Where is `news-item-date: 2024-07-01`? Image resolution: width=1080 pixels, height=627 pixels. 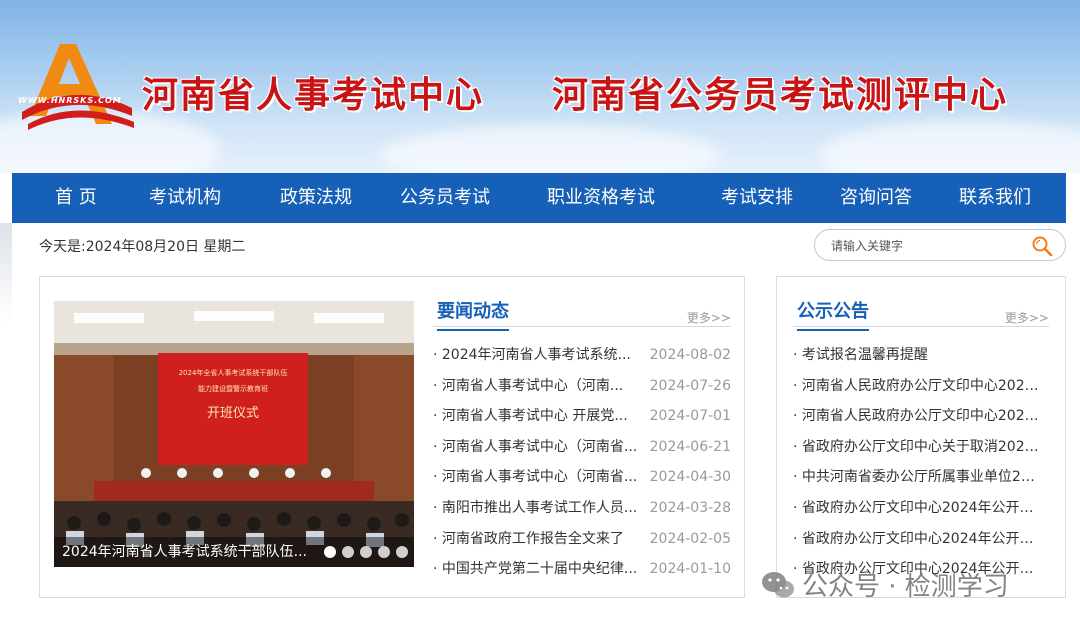 news-item-date: 2024-07-01 is located at coordinates (690, 416).